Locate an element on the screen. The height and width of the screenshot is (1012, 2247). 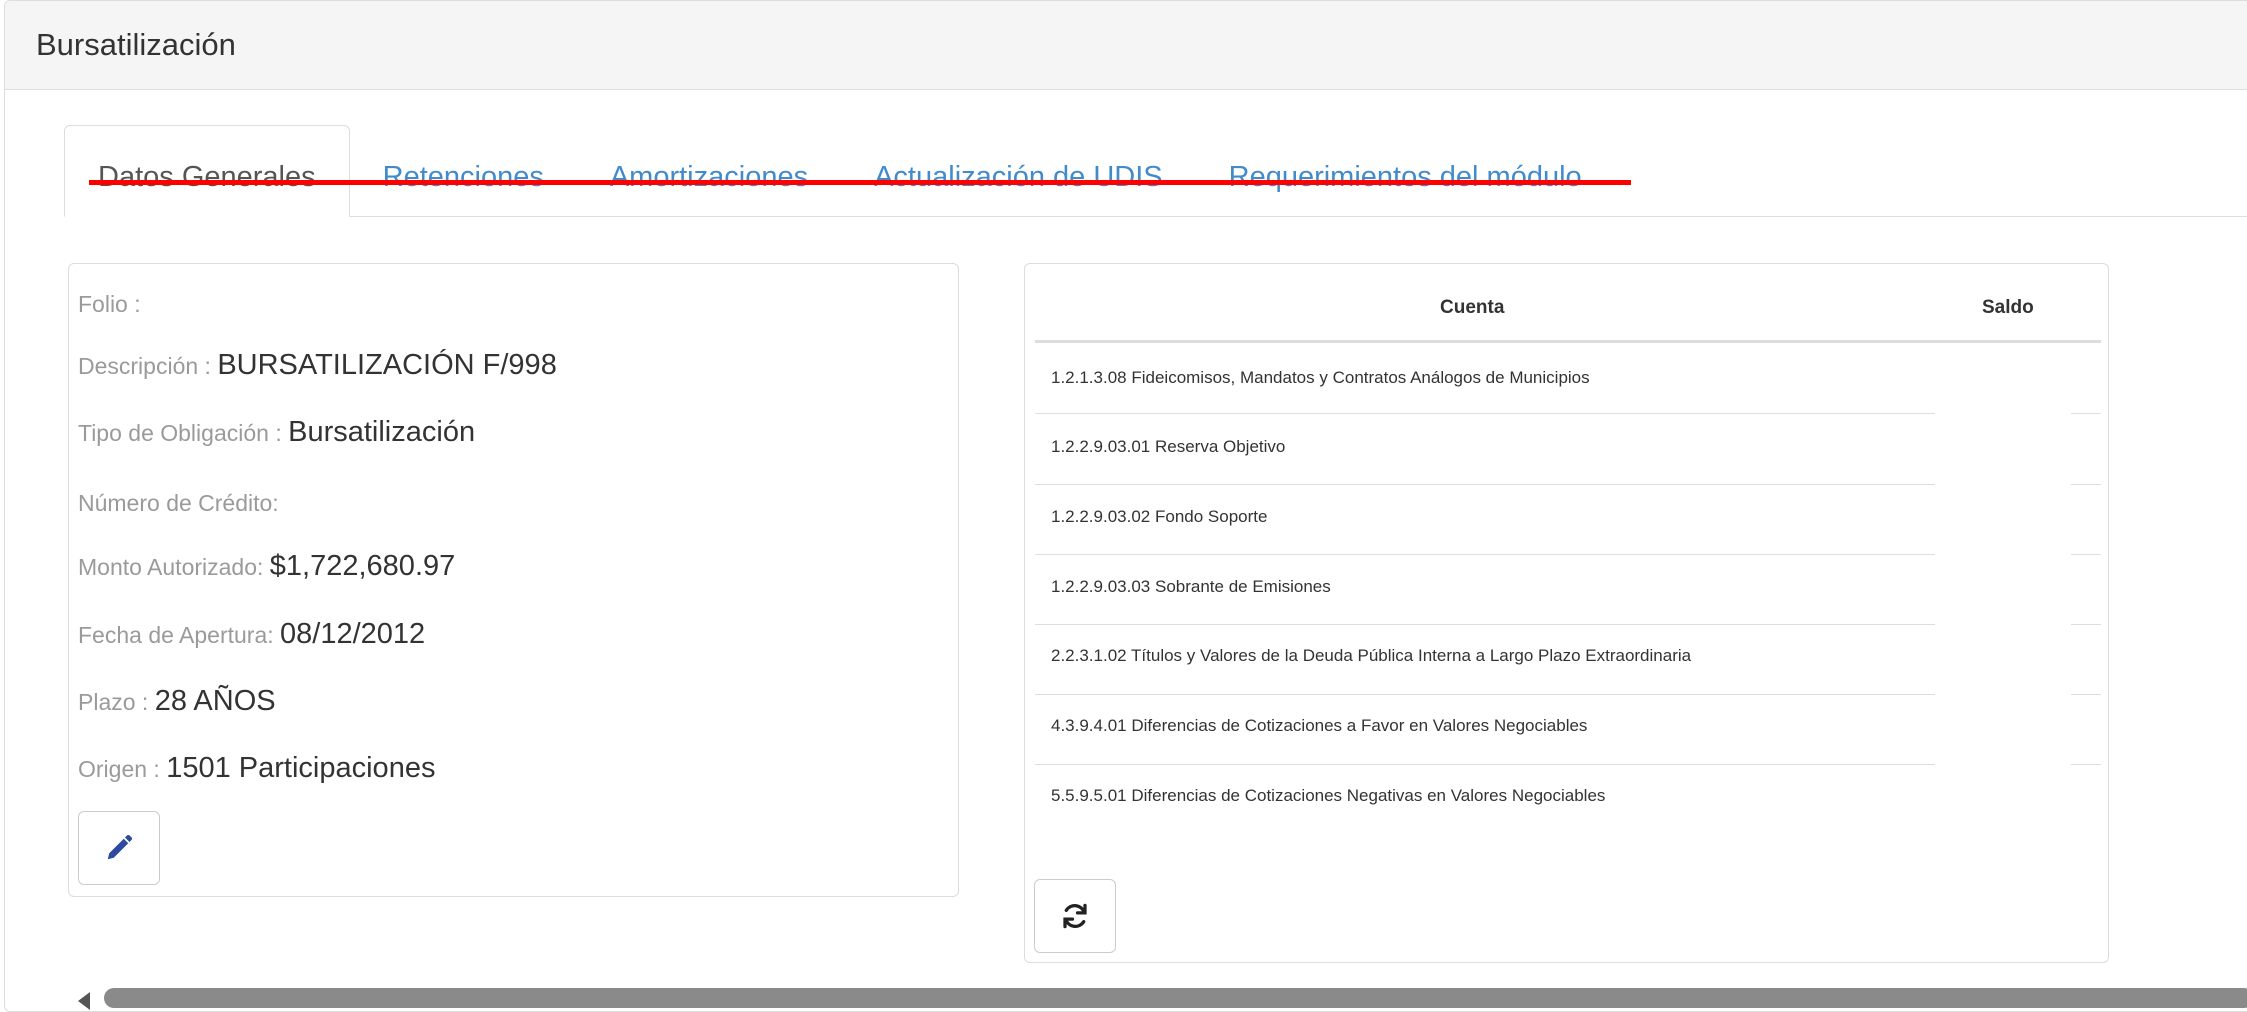
panel-title: Bursatilización is located at coordinates (1126, 45).